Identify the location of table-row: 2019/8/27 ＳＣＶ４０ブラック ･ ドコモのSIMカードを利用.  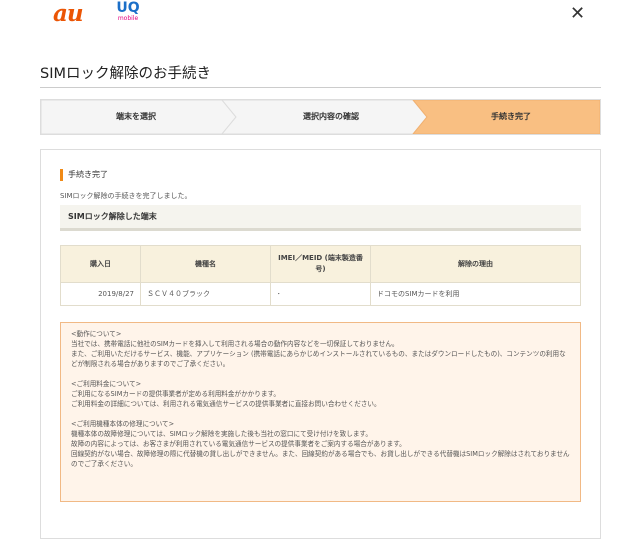
(320, 294).